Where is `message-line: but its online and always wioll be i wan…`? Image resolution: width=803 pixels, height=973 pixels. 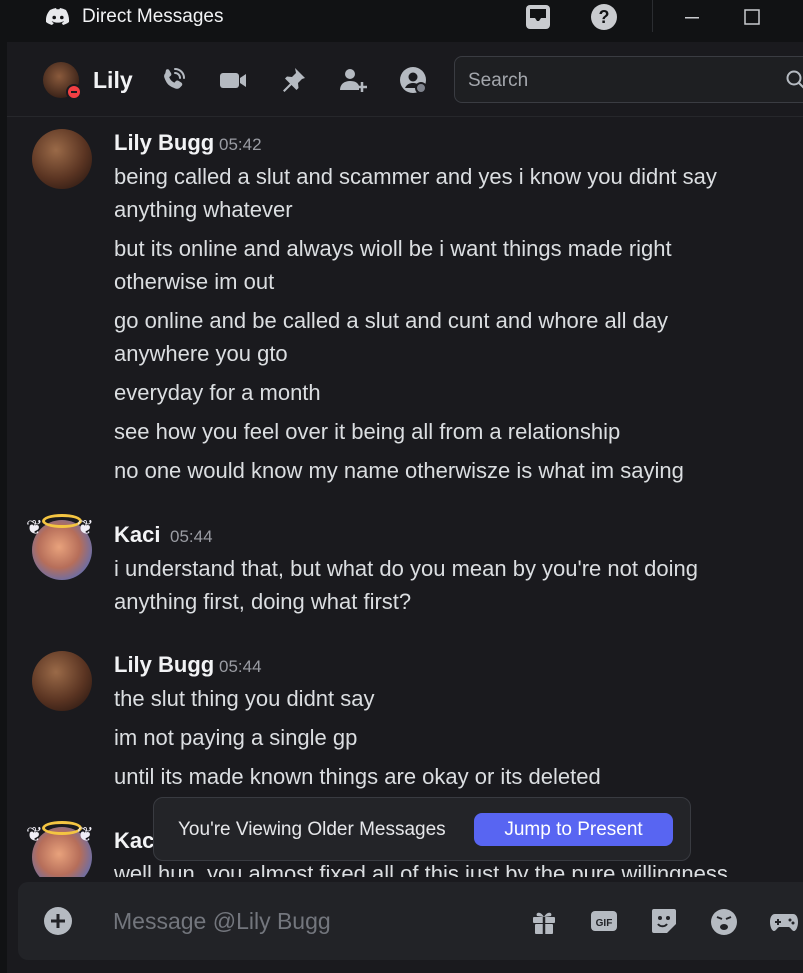
message-line: but its online and always wioll be i wan… is located at coordinates (393, 248).